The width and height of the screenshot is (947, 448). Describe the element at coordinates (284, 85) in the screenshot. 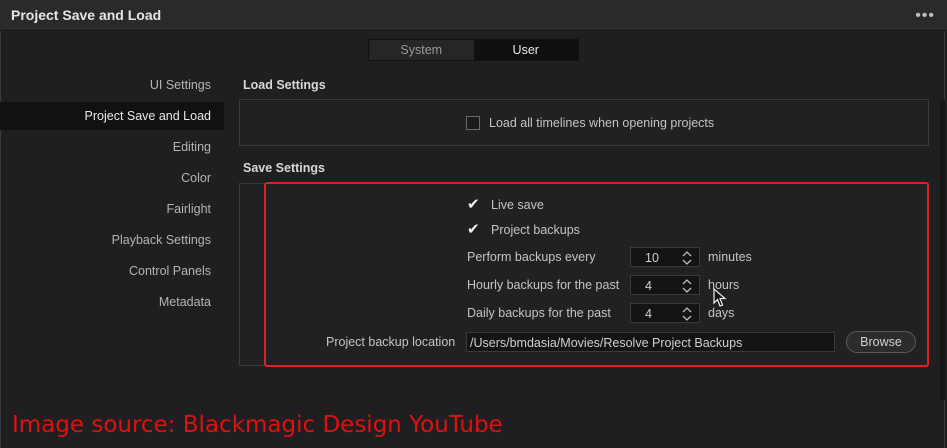

I see `load-settings-title: Load Settings` at that location.